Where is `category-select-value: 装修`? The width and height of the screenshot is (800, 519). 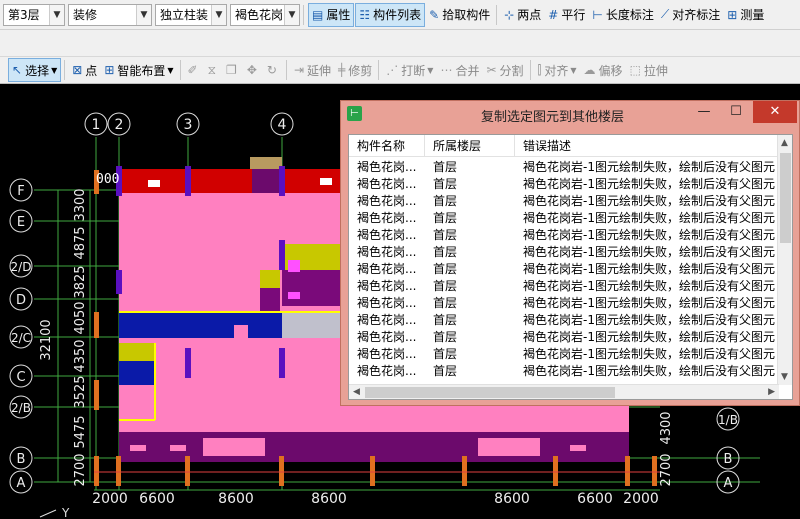
category-select-value: 装修 is located at coordinates (85, 15).